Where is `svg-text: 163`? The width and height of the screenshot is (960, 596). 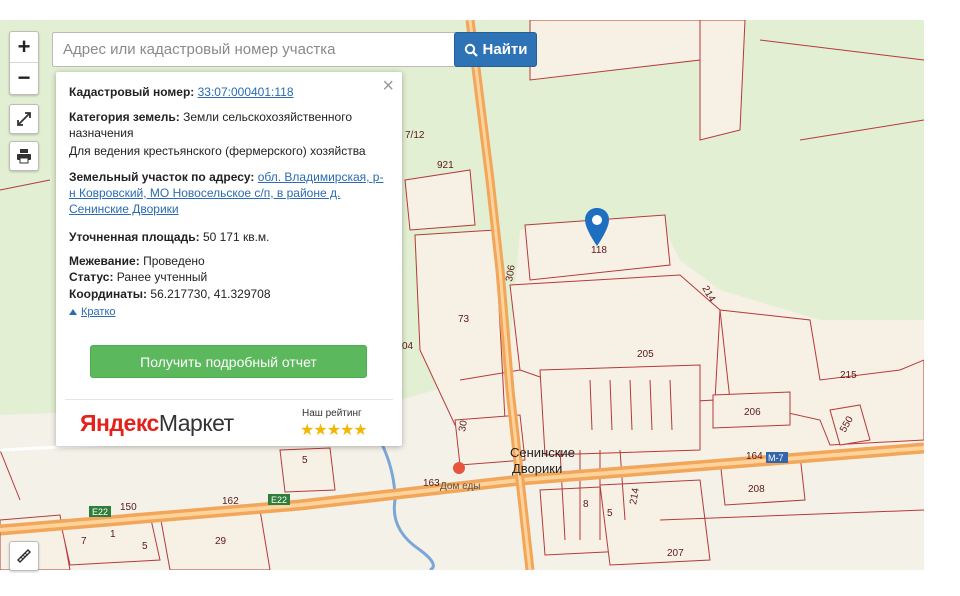 svg-text: 163 is located at coordinates (431, 483).